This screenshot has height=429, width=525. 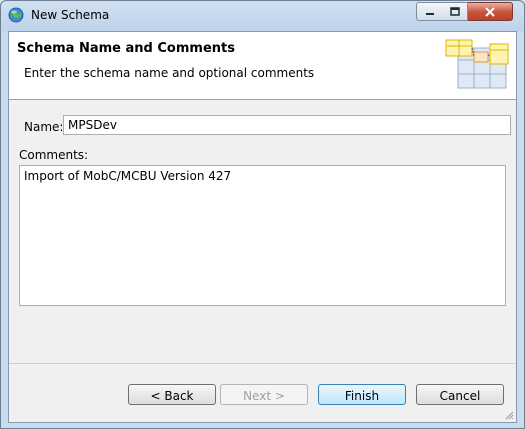 I want to click on minimize-button, so click(x=429, y=11).